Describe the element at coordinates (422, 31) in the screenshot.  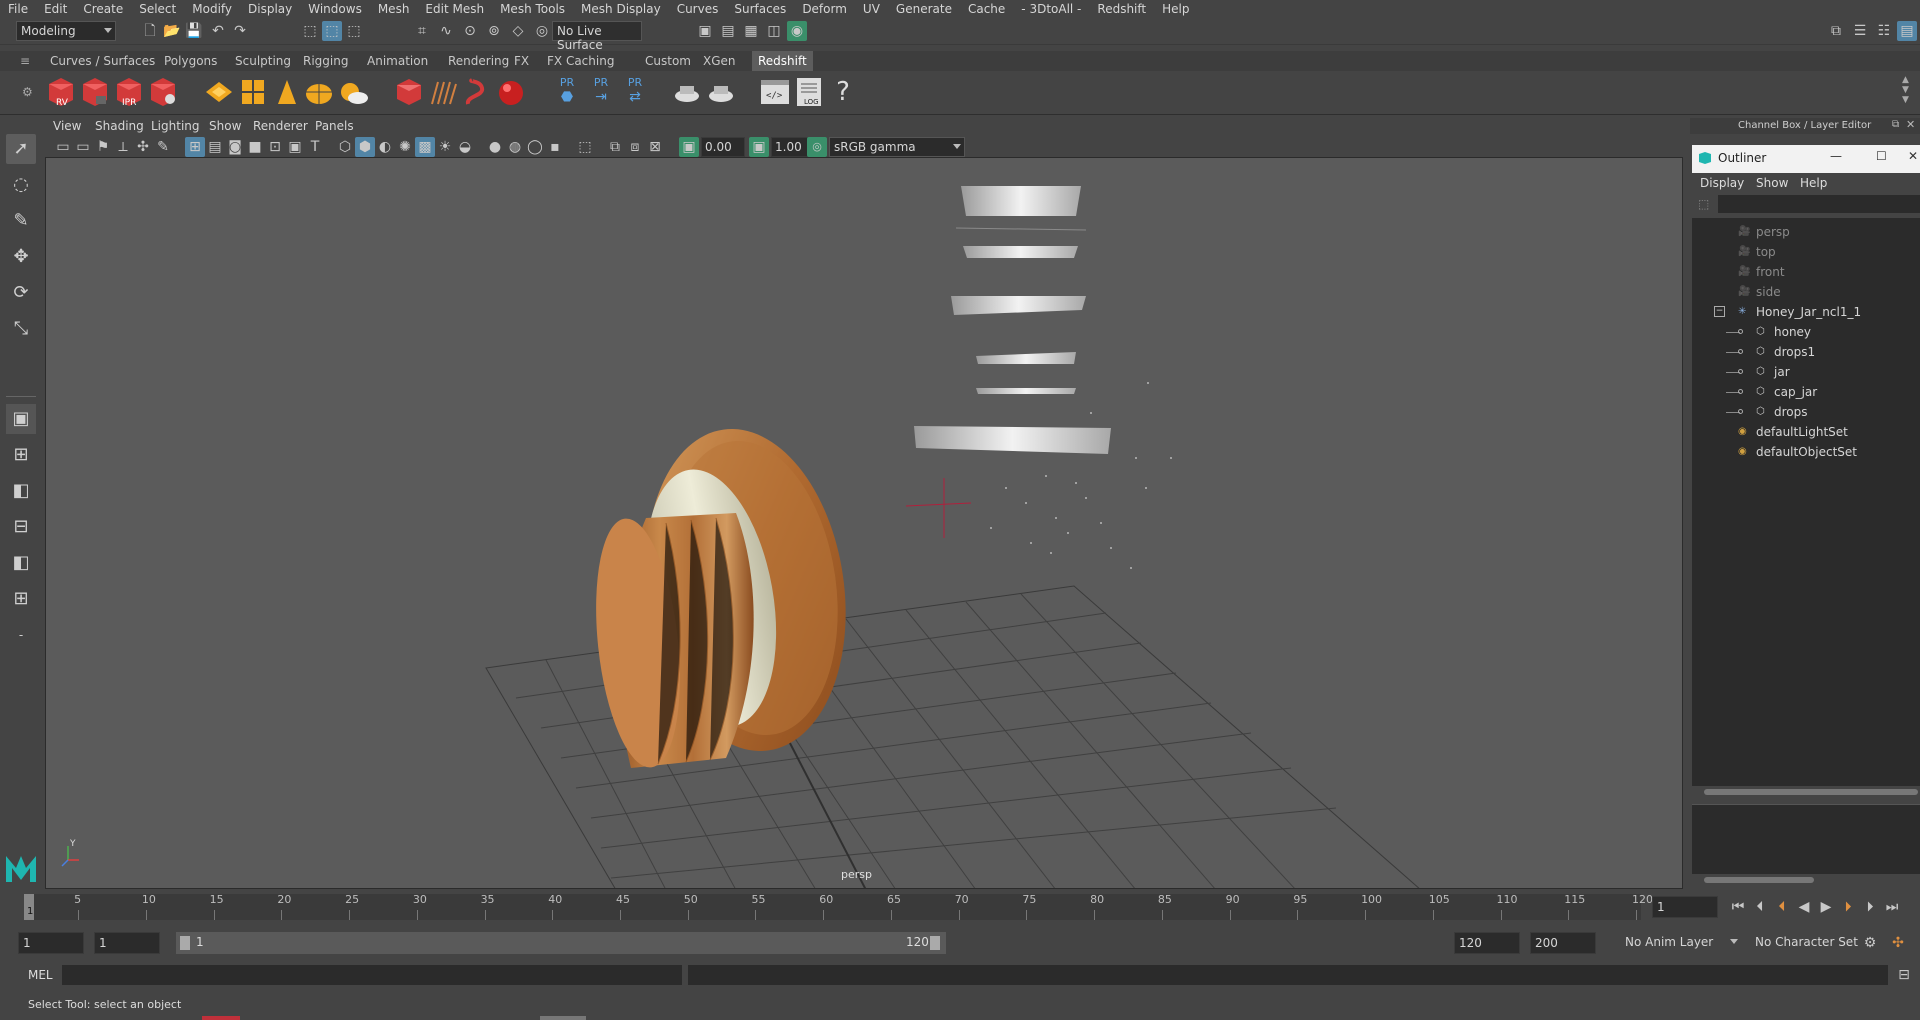
I see `snap-grid-icon: ⌗` at that location.